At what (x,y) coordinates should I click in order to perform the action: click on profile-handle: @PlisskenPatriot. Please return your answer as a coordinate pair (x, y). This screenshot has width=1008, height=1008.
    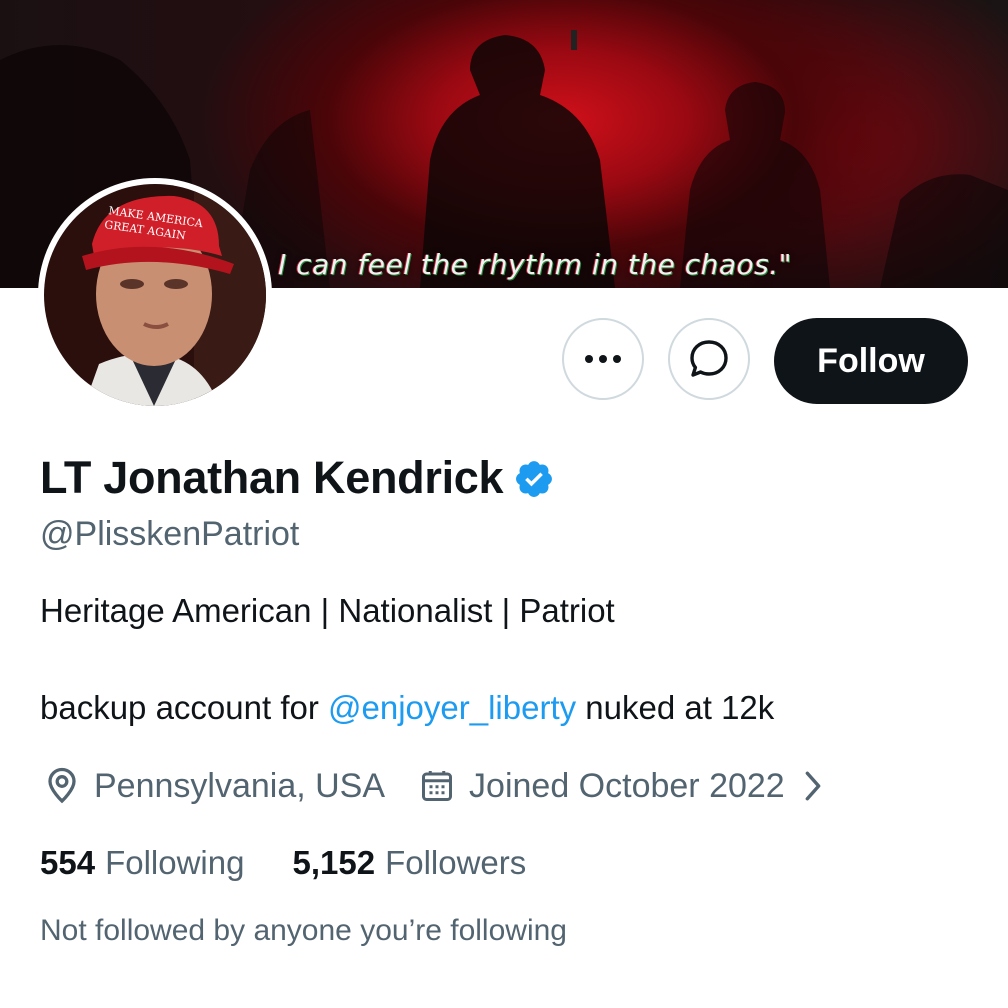
    Looking at the image, I should click on (170, 534).